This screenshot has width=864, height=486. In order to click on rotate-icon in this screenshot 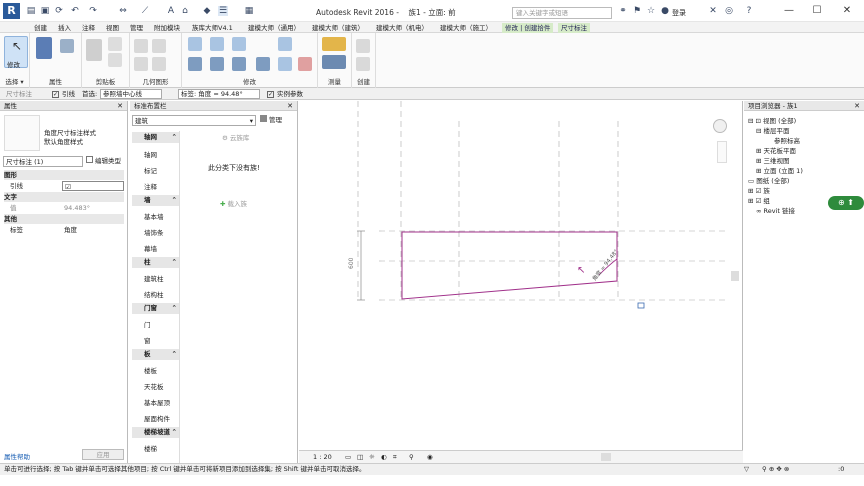, I will do `click(239, 64)`.